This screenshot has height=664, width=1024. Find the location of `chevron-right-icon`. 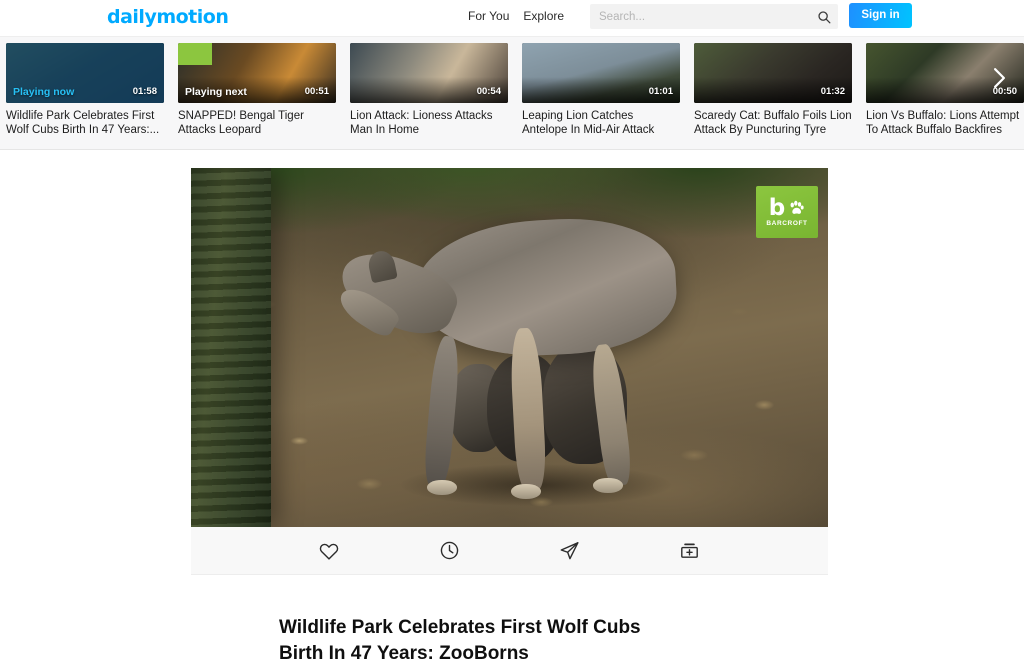

chevron-right-icon is located at coordinates (999, 78).